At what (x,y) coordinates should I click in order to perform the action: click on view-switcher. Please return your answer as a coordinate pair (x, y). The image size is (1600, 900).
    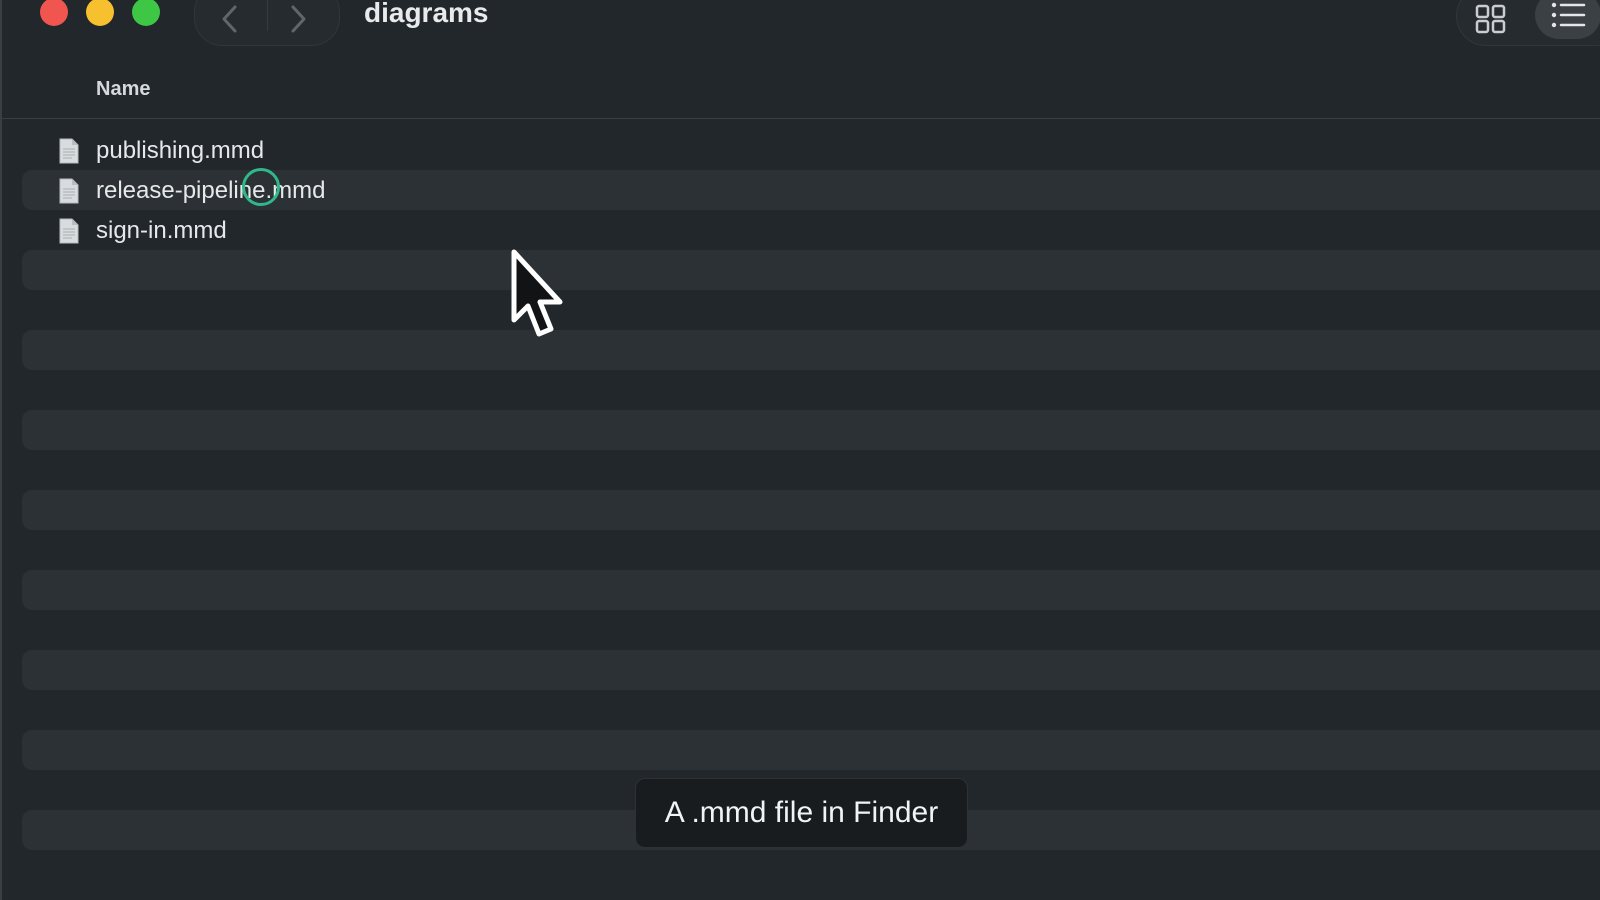
    Looking at the image, I should click on (1528, 23).